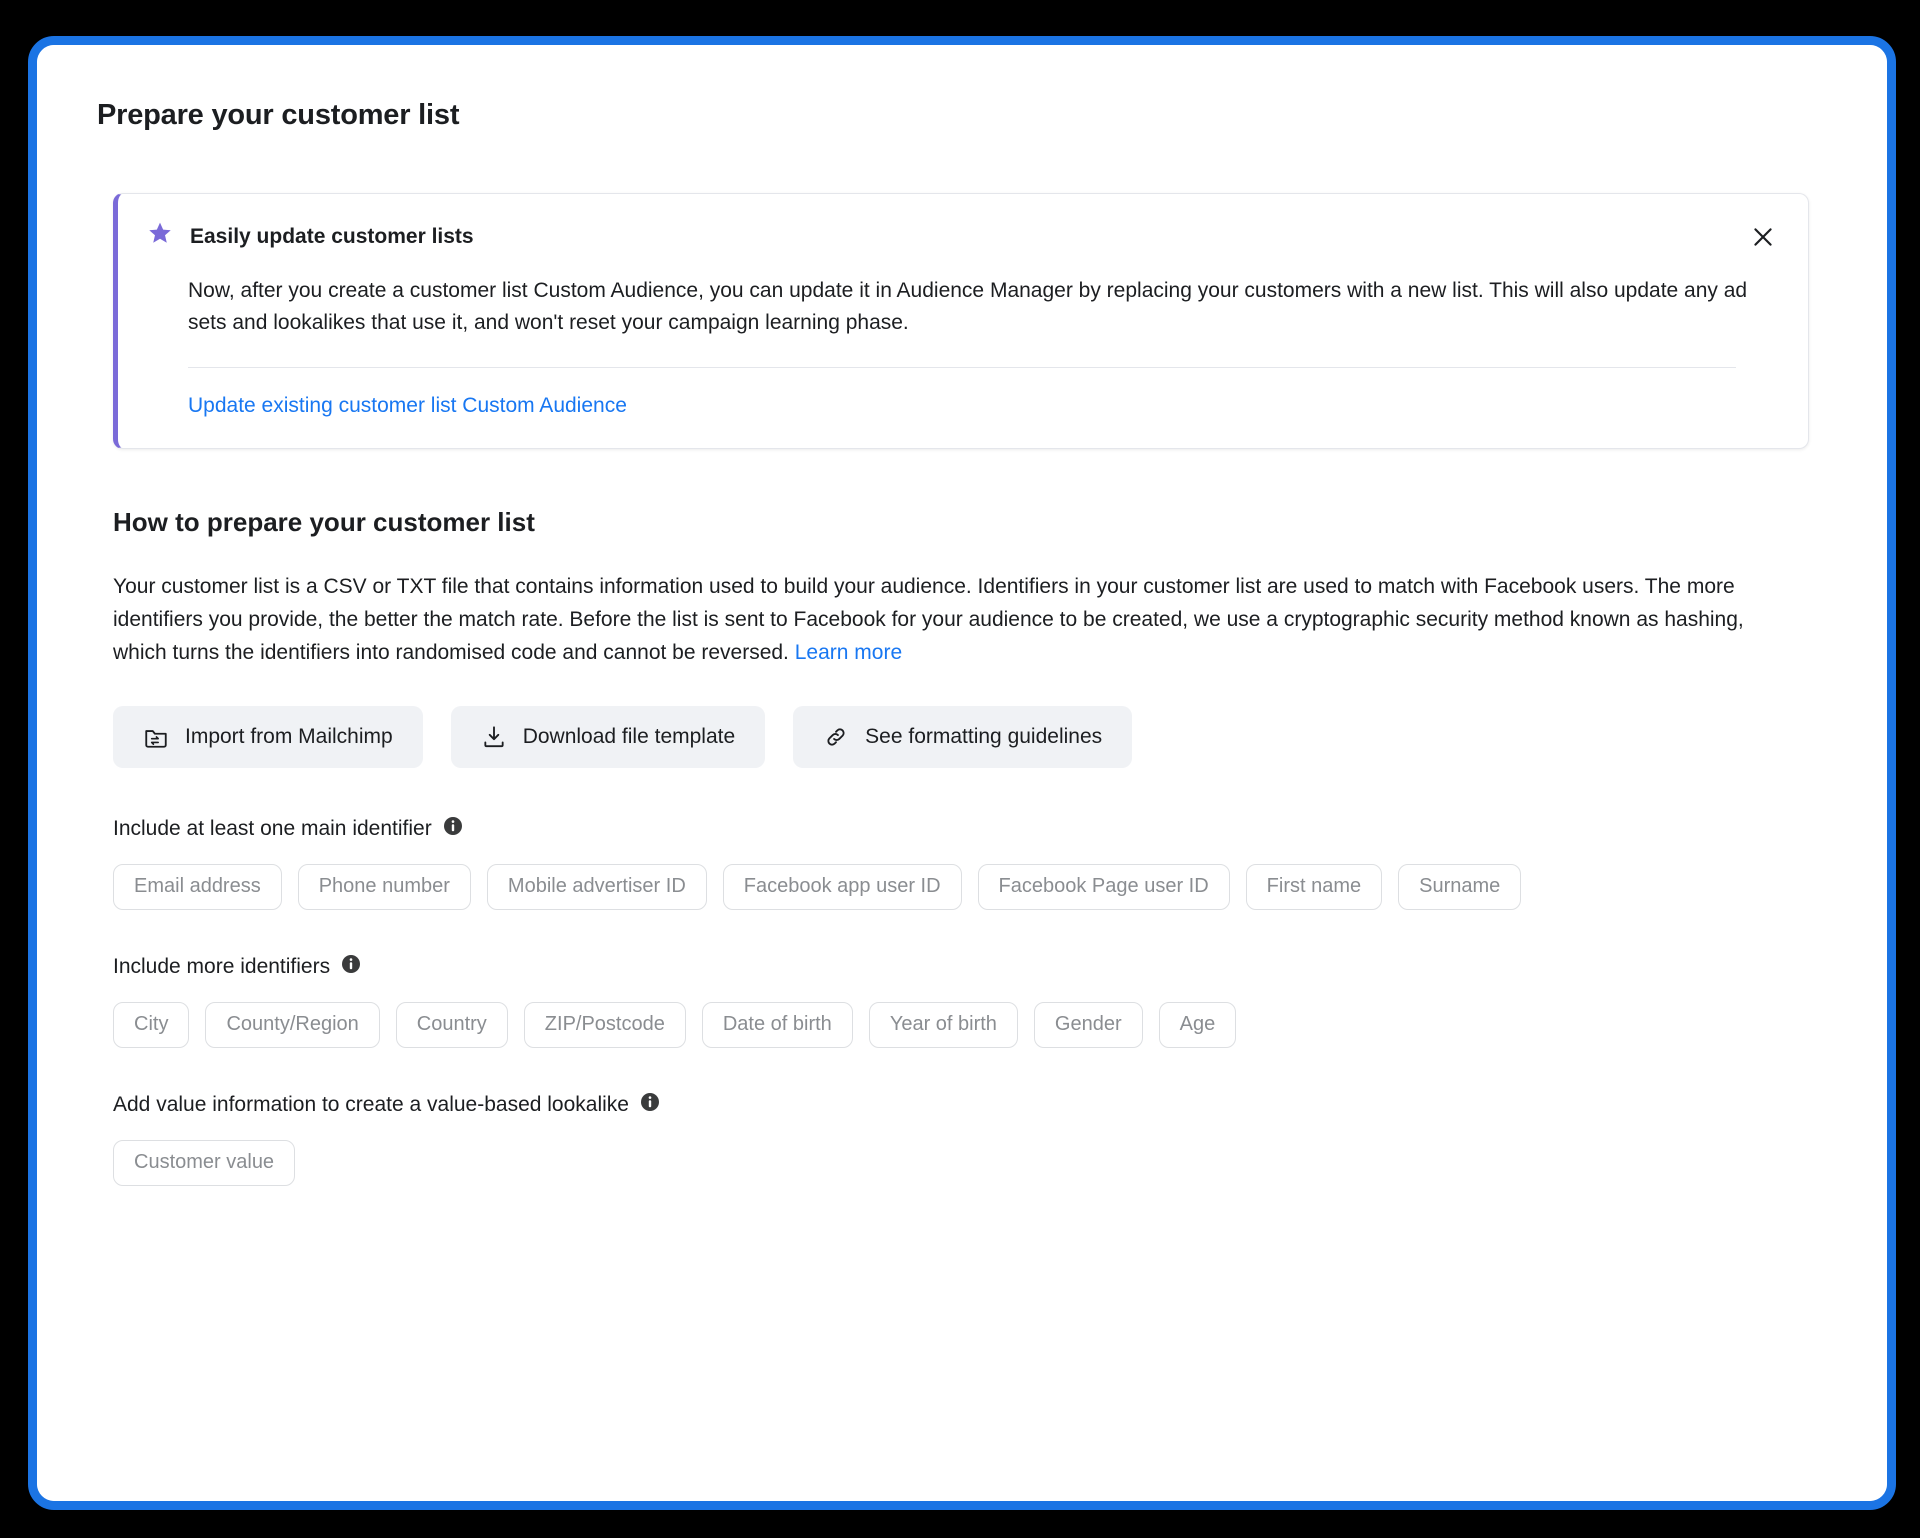  I want to click on chip-surname: Surname, so click(1460, 886).